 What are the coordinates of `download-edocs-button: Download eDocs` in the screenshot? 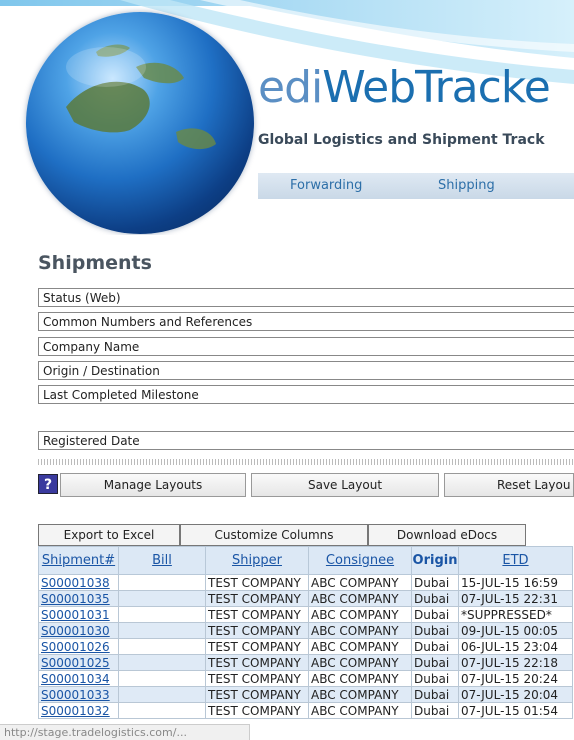 It's located at (447, 535).